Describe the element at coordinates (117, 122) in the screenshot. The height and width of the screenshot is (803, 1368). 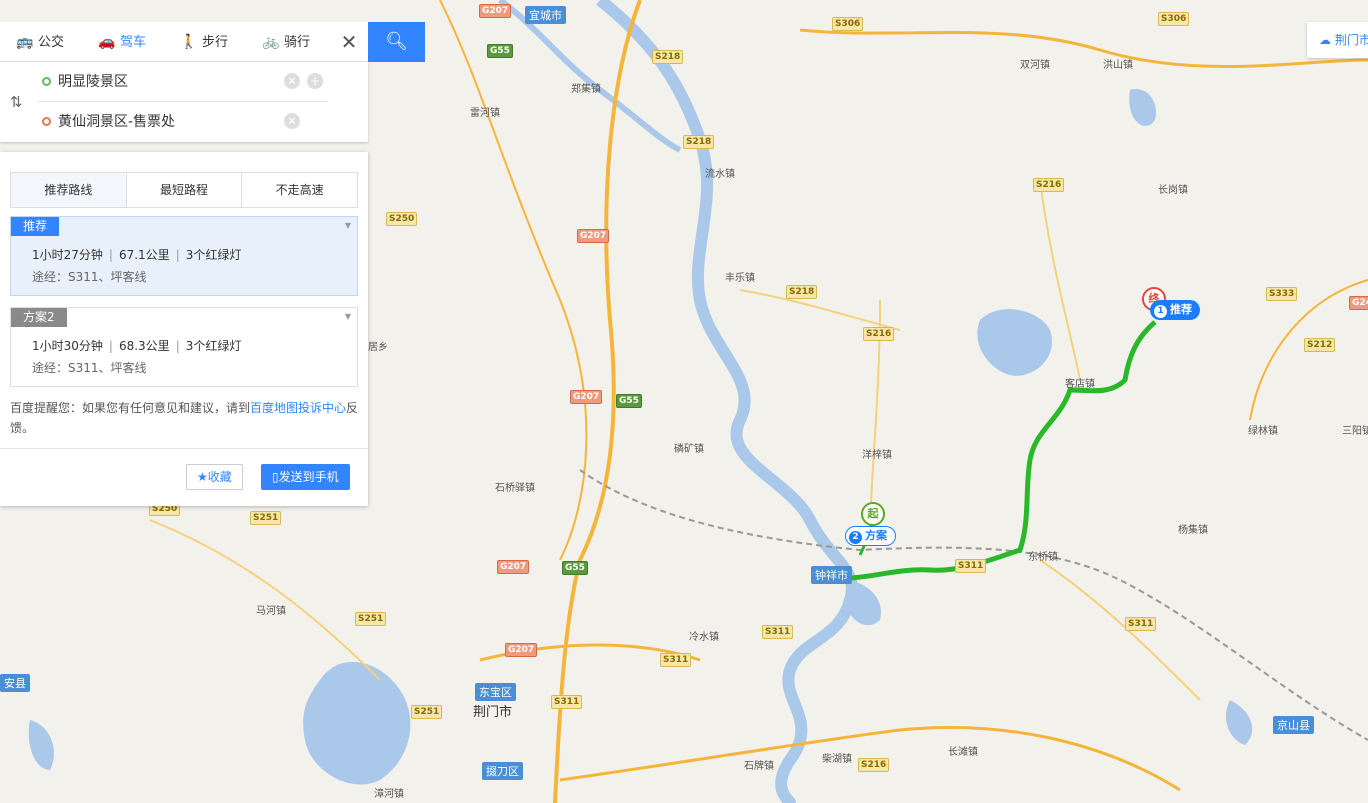
I see `end-value: 黄仙洞景区-售票处` at that location.